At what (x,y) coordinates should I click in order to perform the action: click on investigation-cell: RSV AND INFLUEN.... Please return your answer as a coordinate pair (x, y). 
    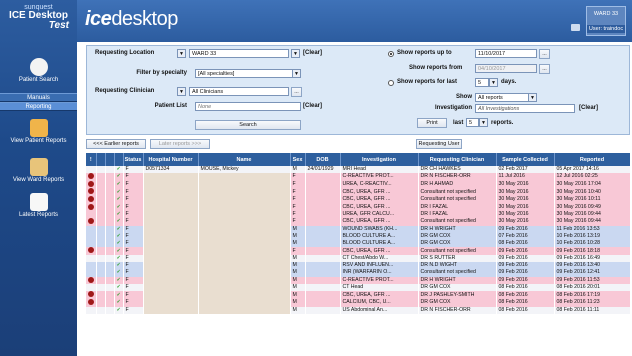
    Looking at the image, I should click on (379, 266).